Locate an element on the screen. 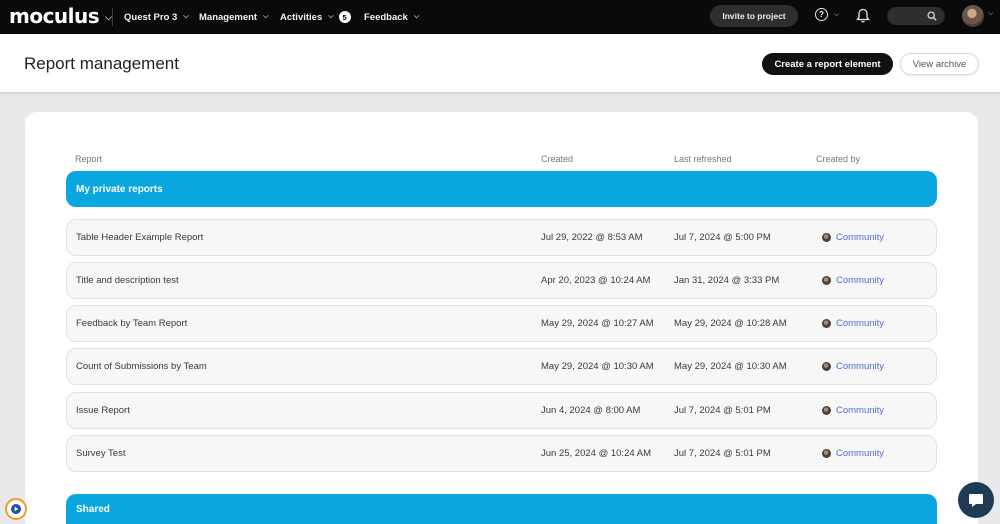 The image size is (1000, 524). column-header-created: Created is located at coordinates (557, 159).